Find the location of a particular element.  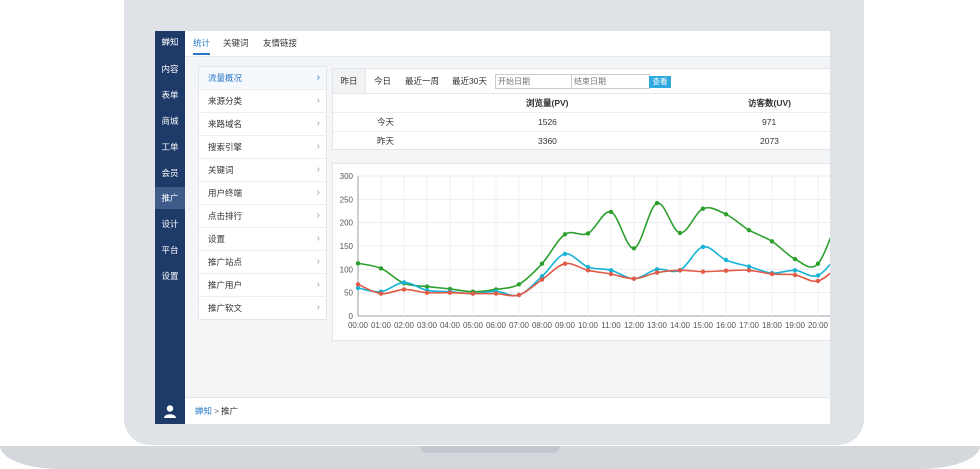

tab-friend-links: 友情链接 is located at coordinates (280, 43).